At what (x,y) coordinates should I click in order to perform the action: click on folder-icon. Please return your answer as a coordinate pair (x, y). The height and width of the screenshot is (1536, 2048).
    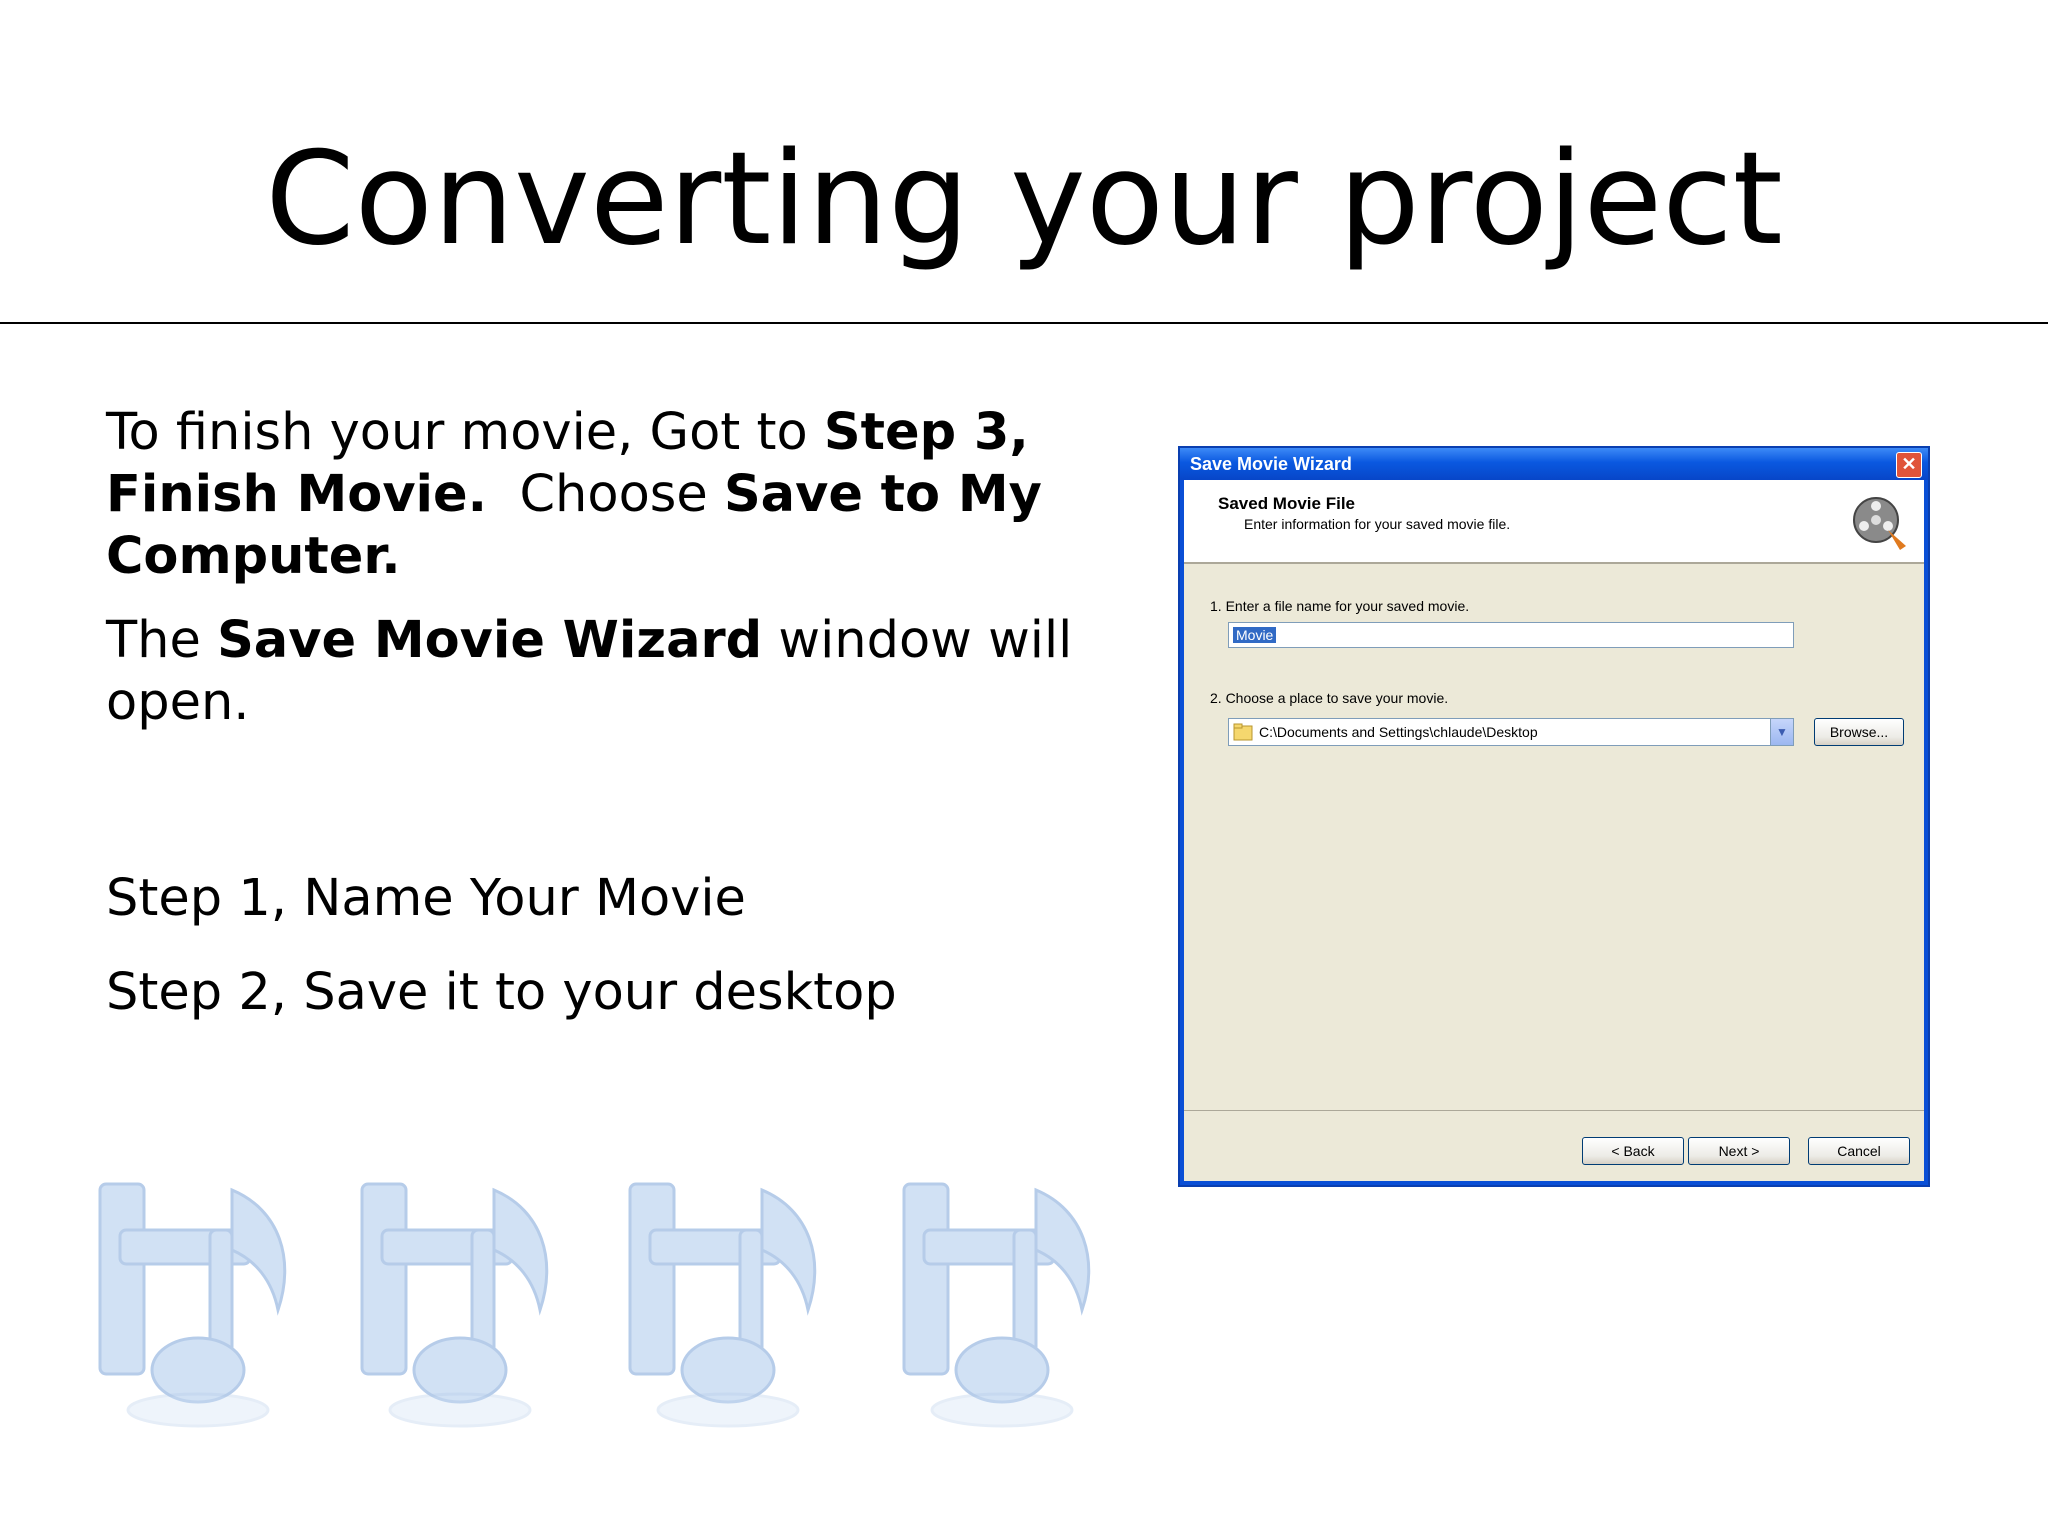
    Looking at the image, I should click on (1243, 732).